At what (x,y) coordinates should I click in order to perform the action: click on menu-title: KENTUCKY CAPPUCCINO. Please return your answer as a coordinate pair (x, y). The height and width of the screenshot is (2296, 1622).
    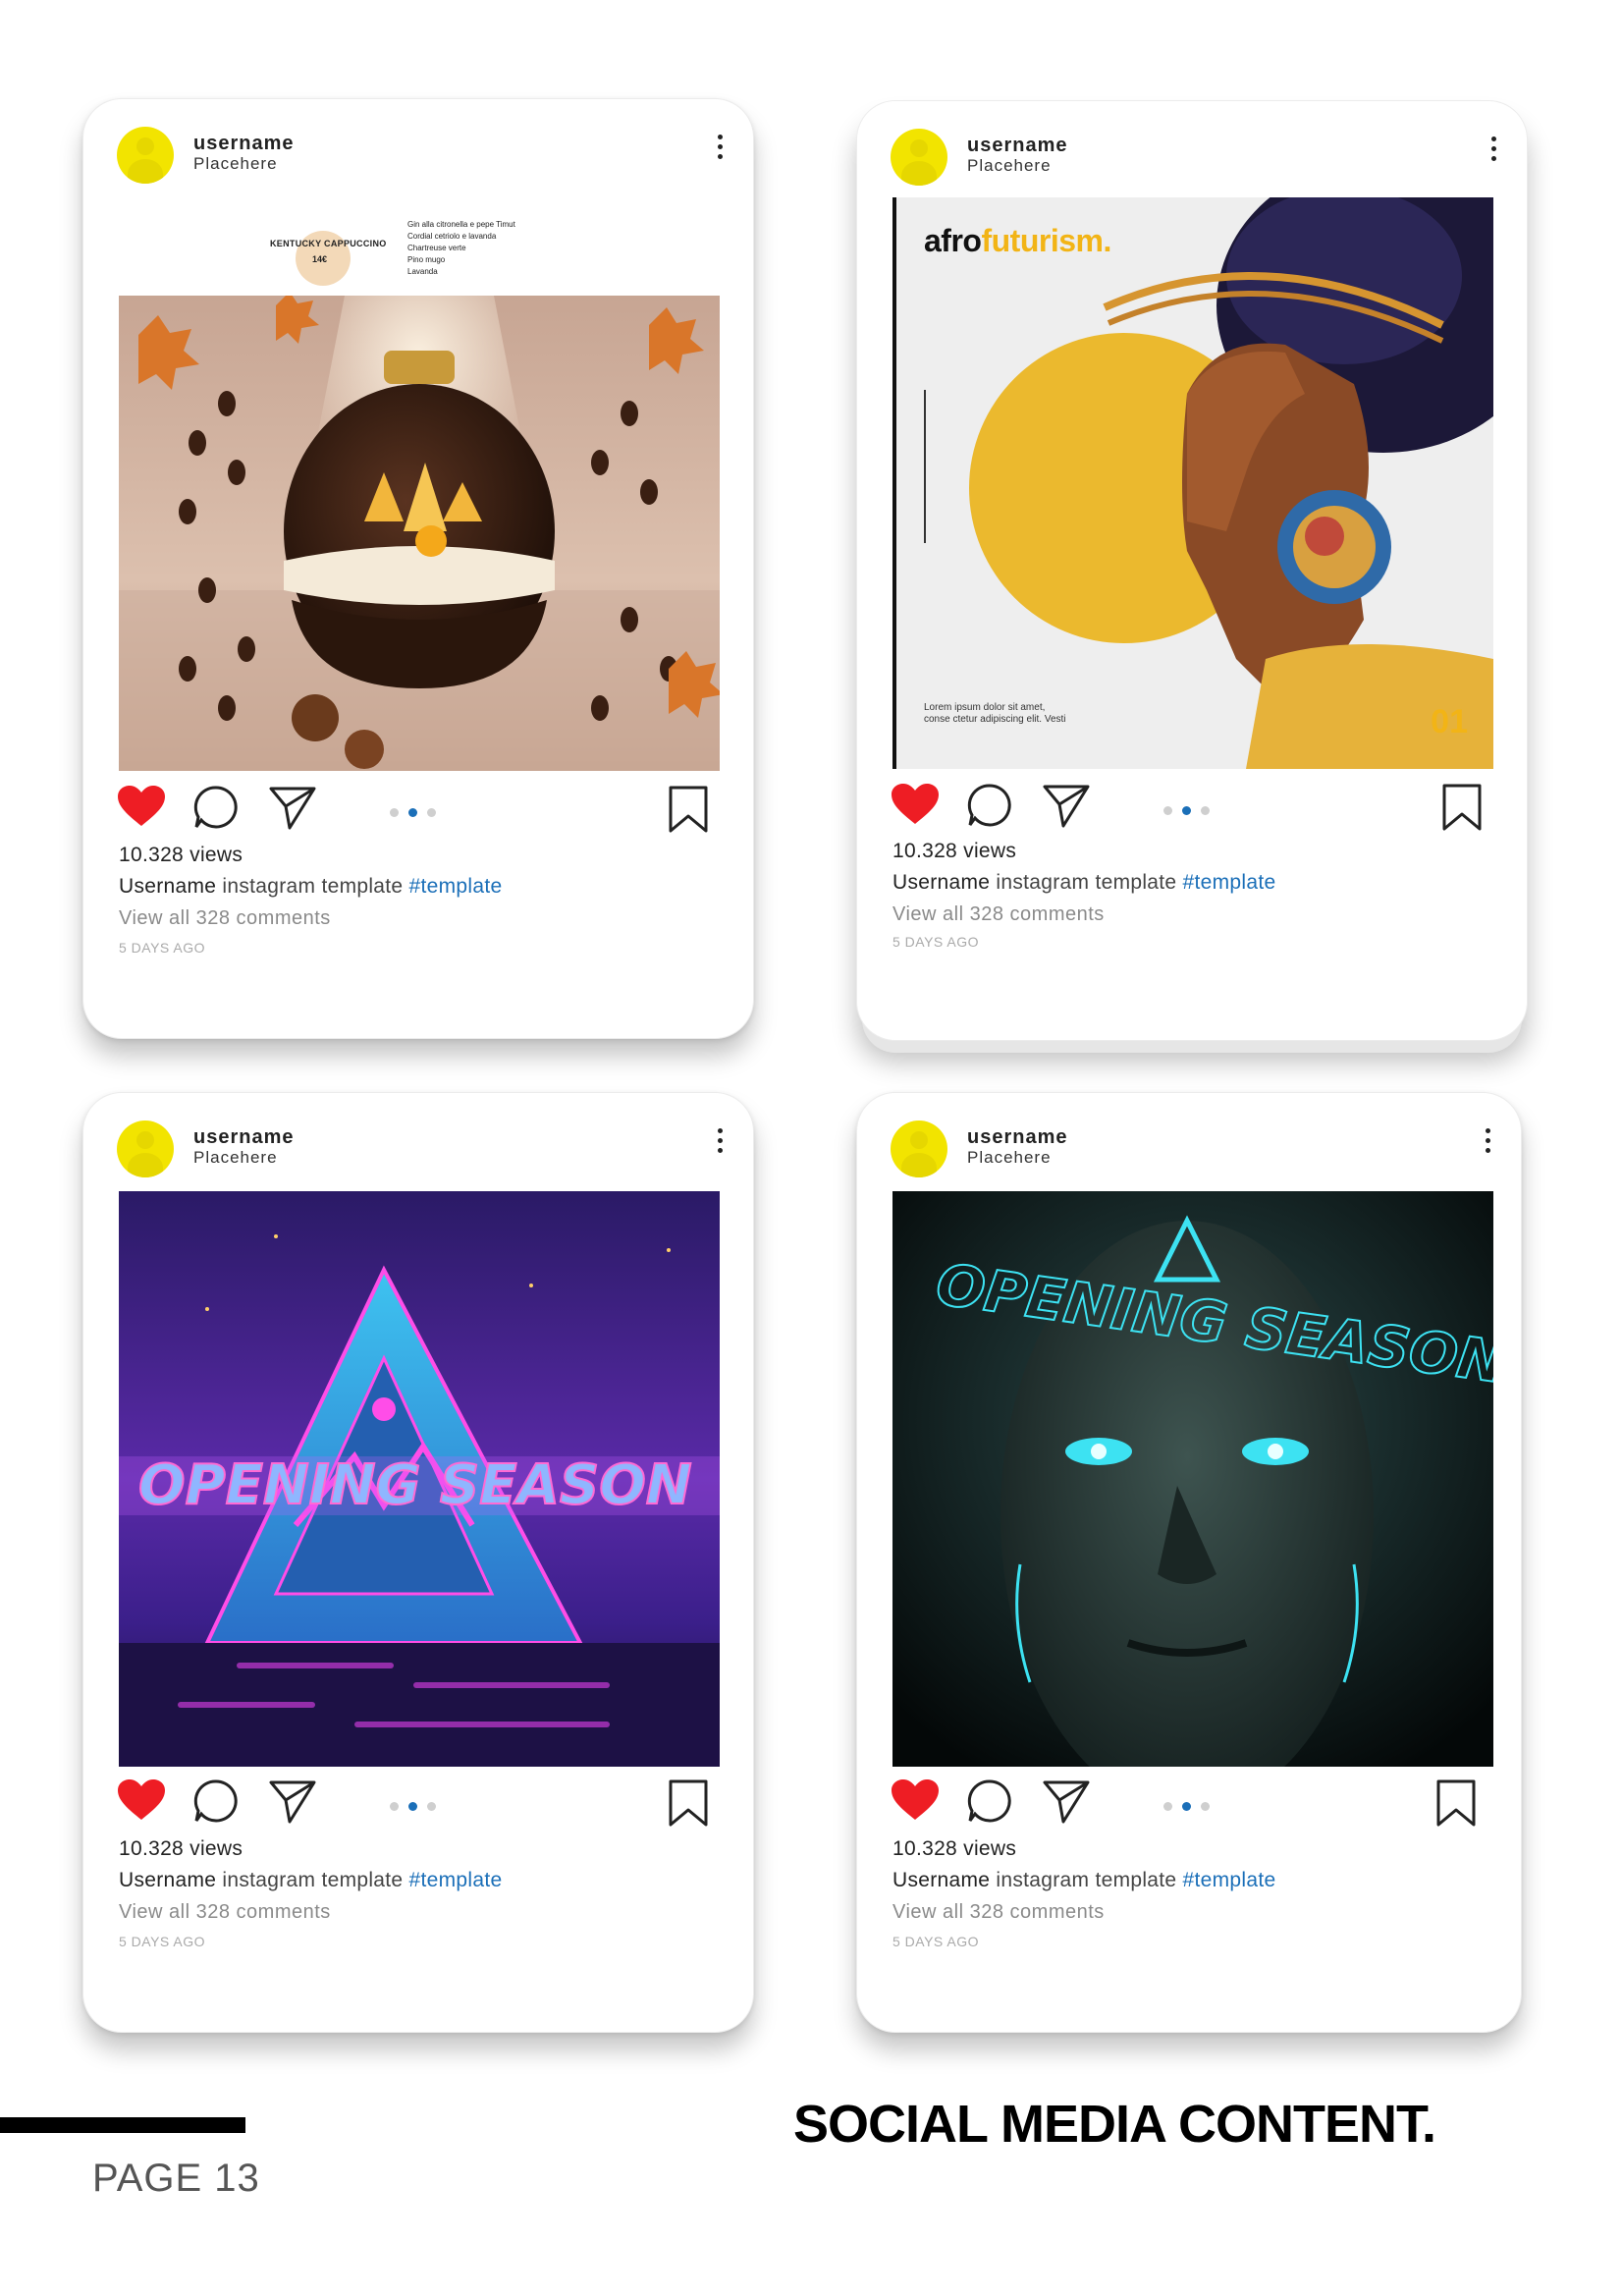
    Looking at the image, I should click on (328, 243).